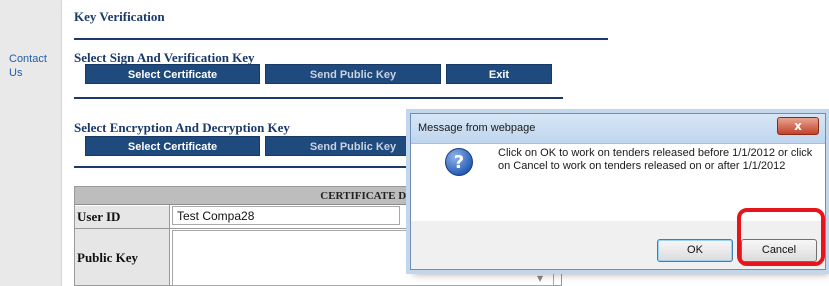 The image size is (829, 286). What do you see at coordinates (695, 250) in the screenshot?
I see `ok-button: OK` at bounding box center [695, 250].